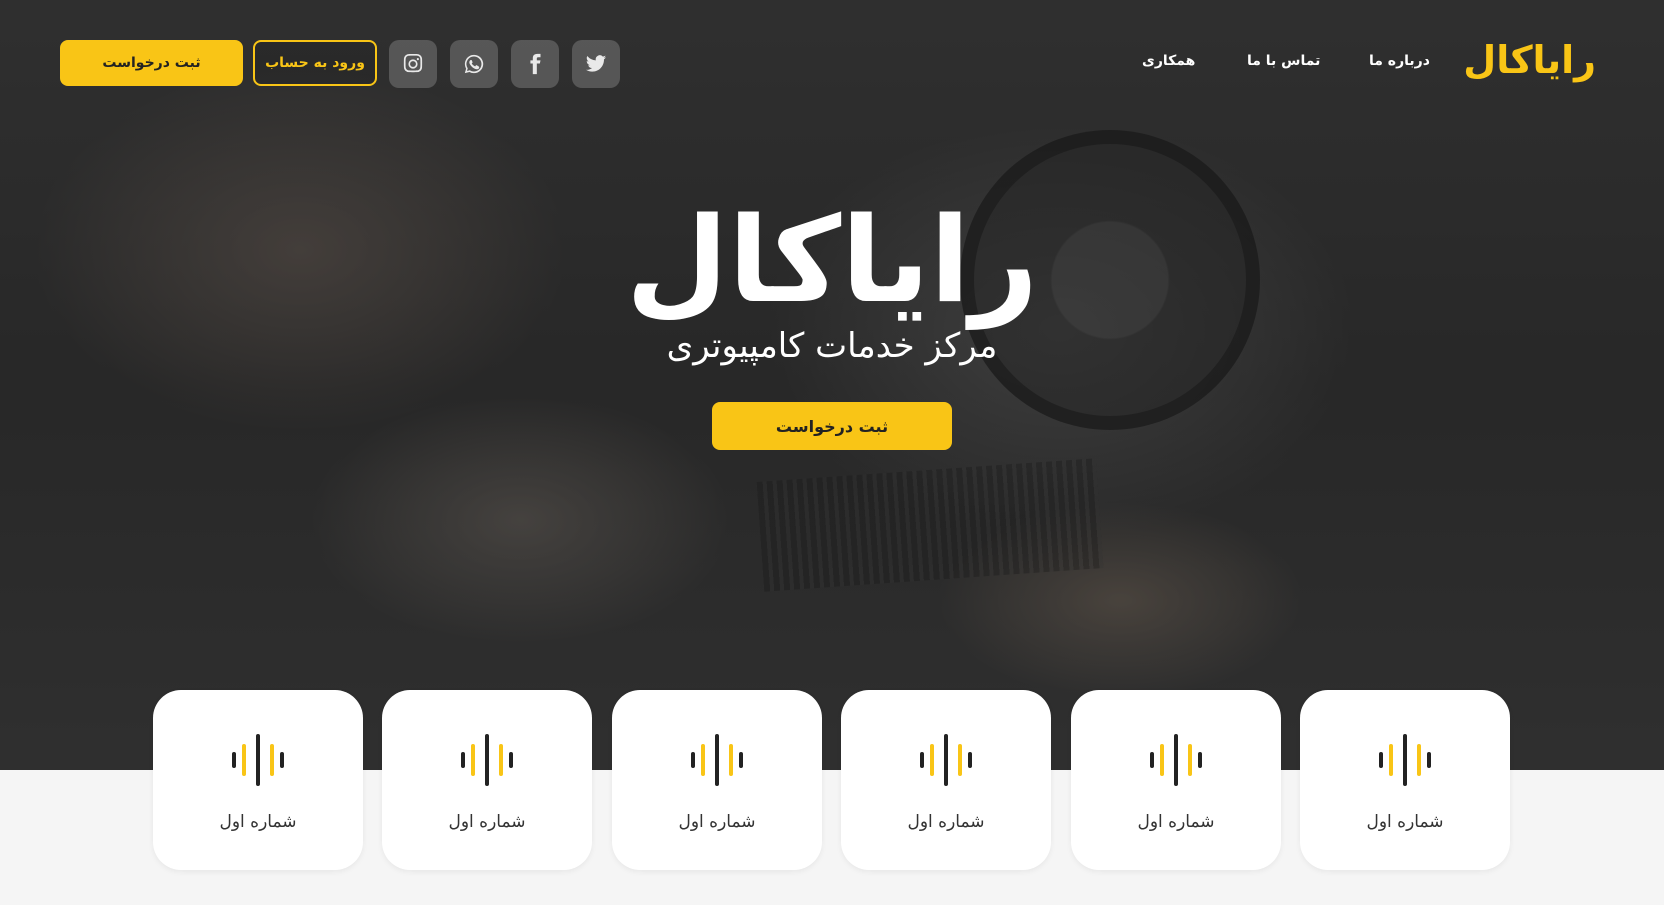 The image size is (1664, 905). I want to click on instagram-icon, so click(413, 63).